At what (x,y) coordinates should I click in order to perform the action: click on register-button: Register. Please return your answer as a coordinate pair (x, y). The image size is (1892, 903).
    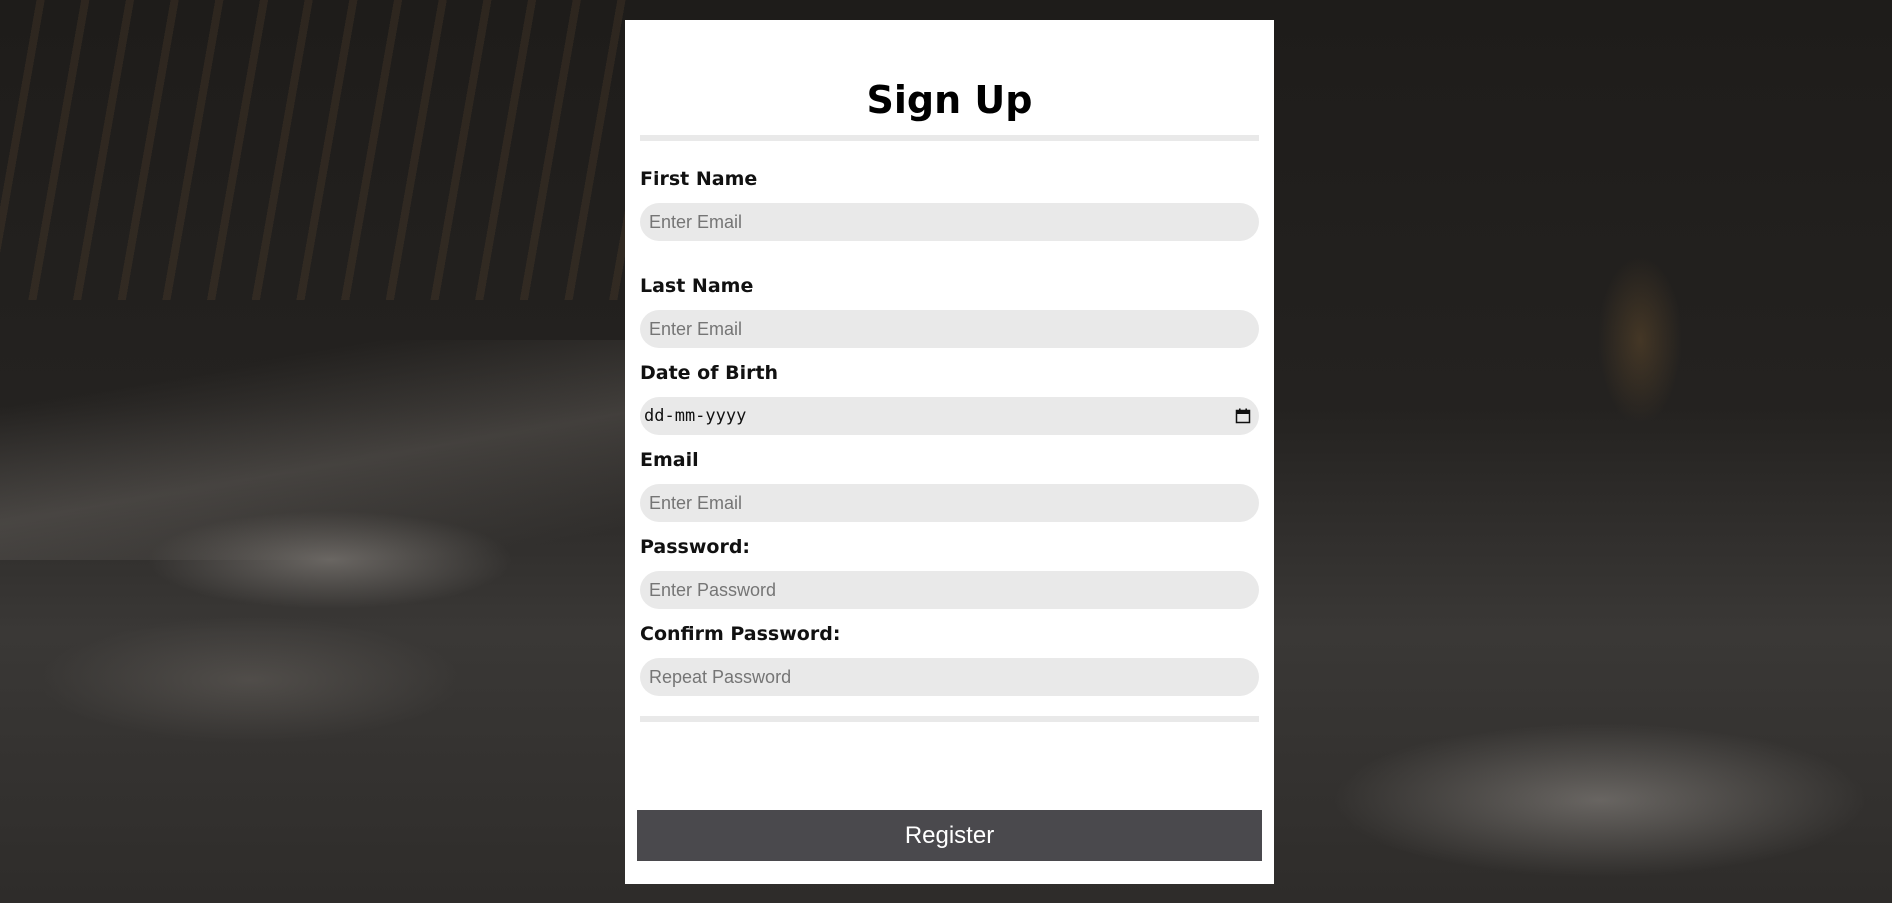
    Looking at the image, I should click on (949, 835).